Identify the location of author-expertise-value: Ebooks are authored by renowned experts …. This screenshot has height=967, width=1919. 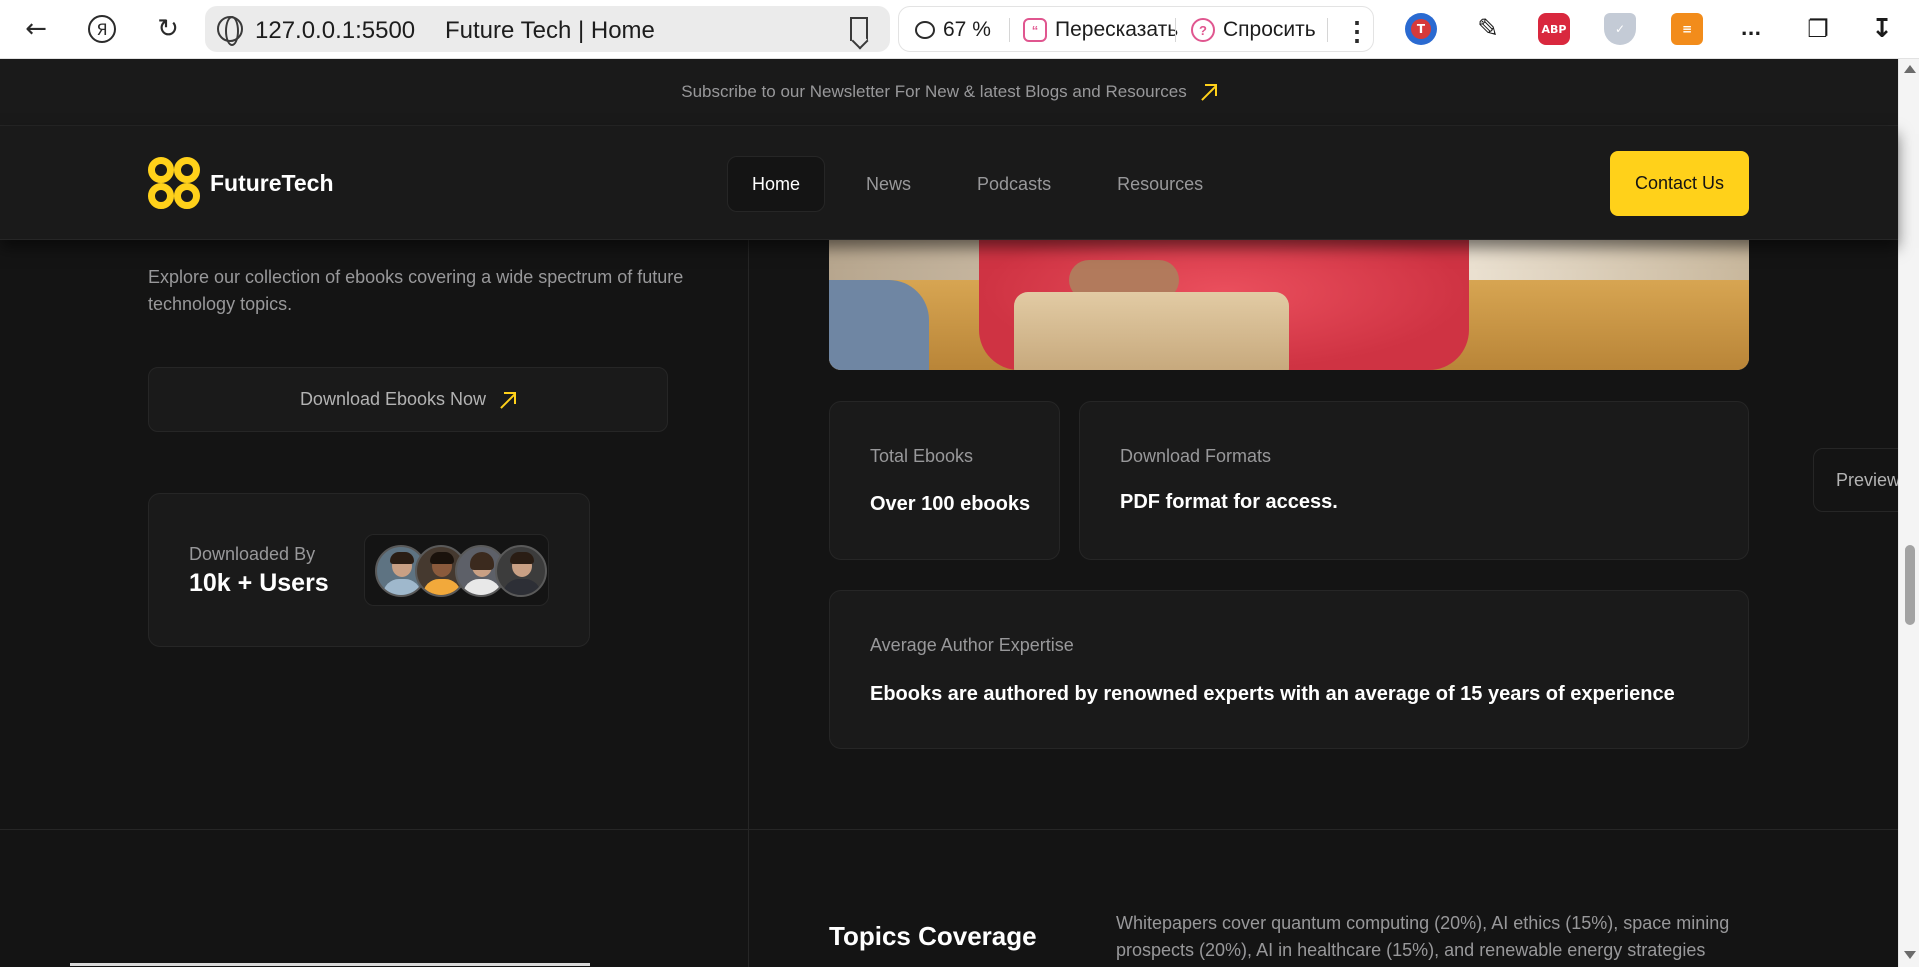
(1272, 694).